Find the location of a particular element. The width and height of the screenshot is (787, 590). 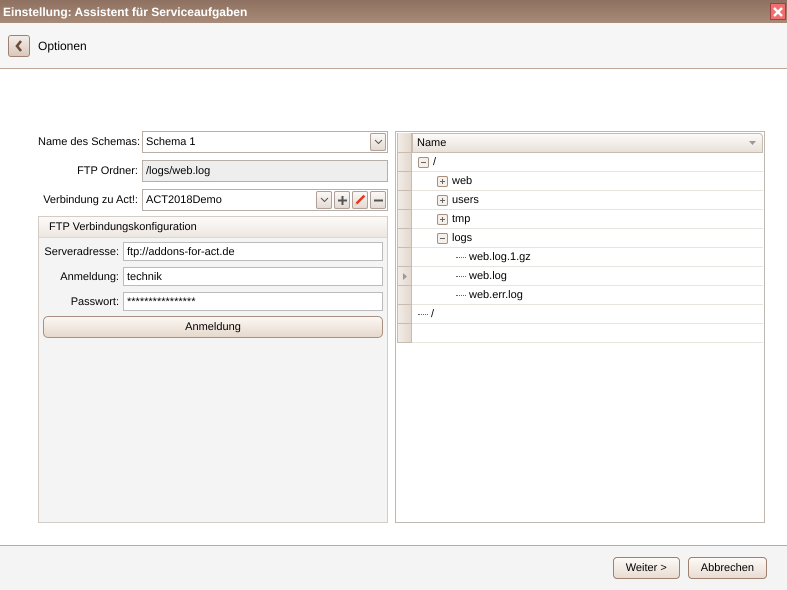

schema-dropdown: Schema 1 is located at coordinates (265, 142).